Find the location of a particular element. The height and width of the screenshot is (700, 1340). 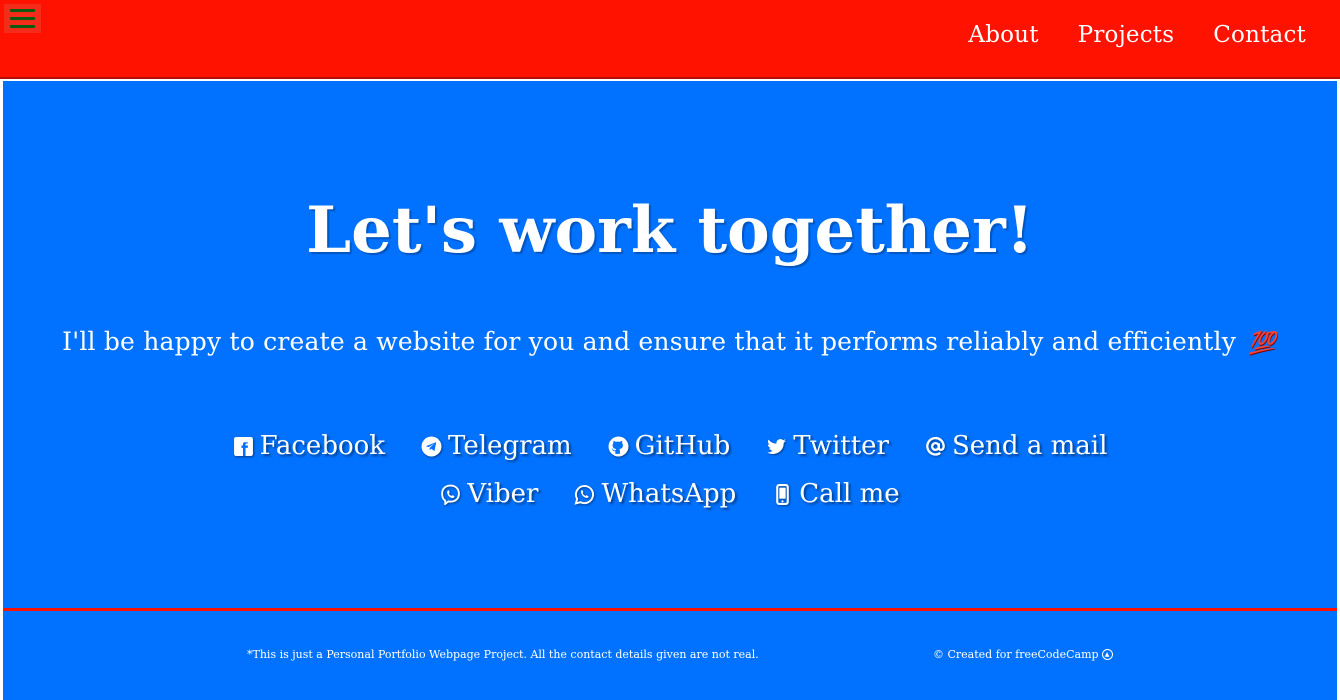

twitter-icon is located at coordinates (777, 446).